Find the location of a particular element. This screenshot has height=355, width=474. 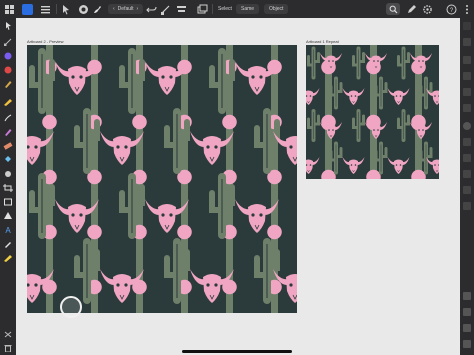

help-panel-icon is located at coordinates (467, 344).